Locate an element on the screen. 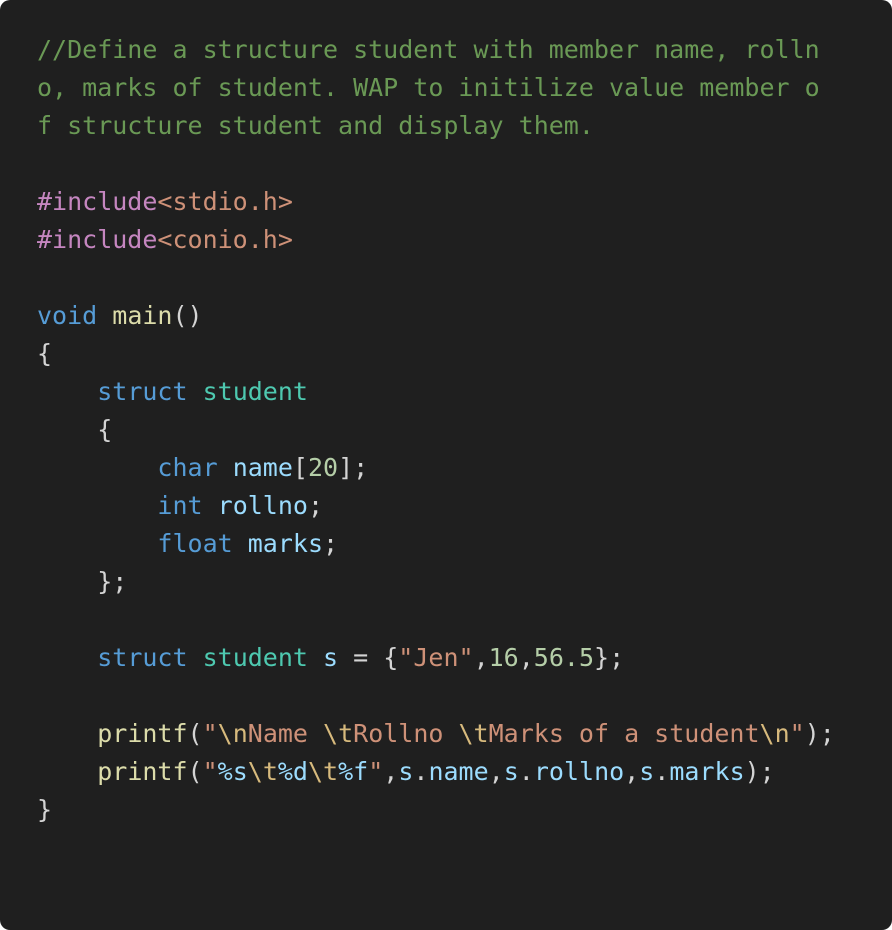 The width and height of the screenshot is (892, 930). code-line: f structure student and display them. is located at coordinates (464, 126).